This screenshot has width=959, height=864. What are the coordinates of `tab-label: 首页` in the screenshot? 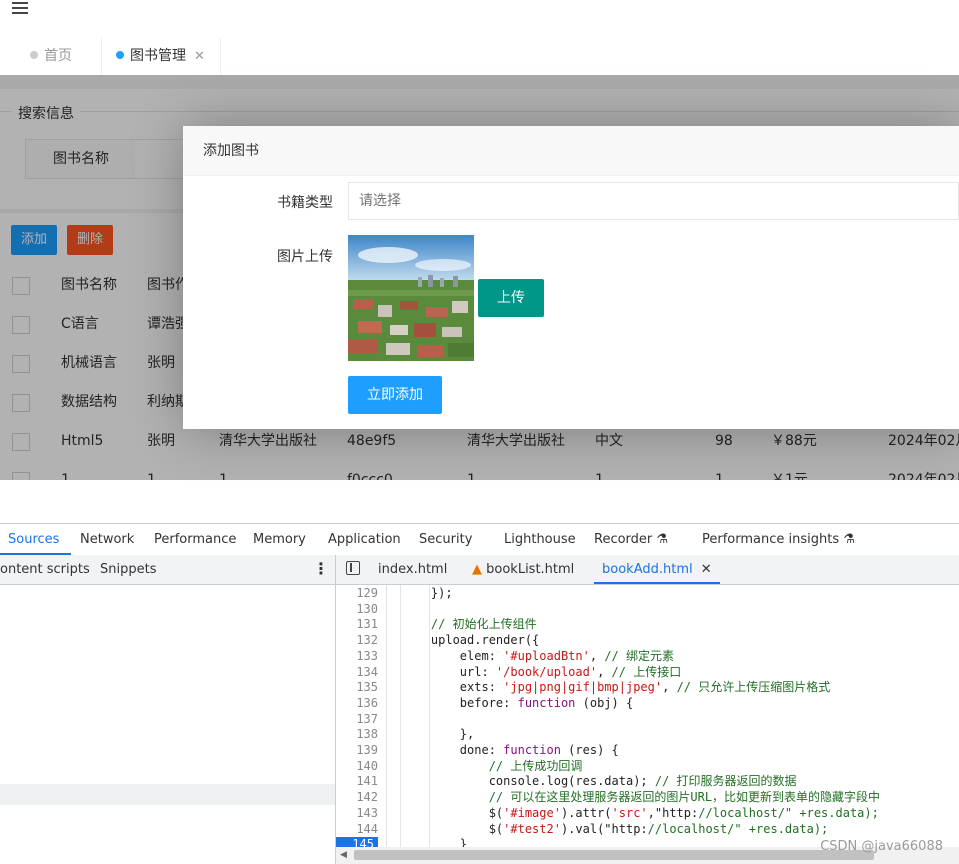 It's located at (58, 56).